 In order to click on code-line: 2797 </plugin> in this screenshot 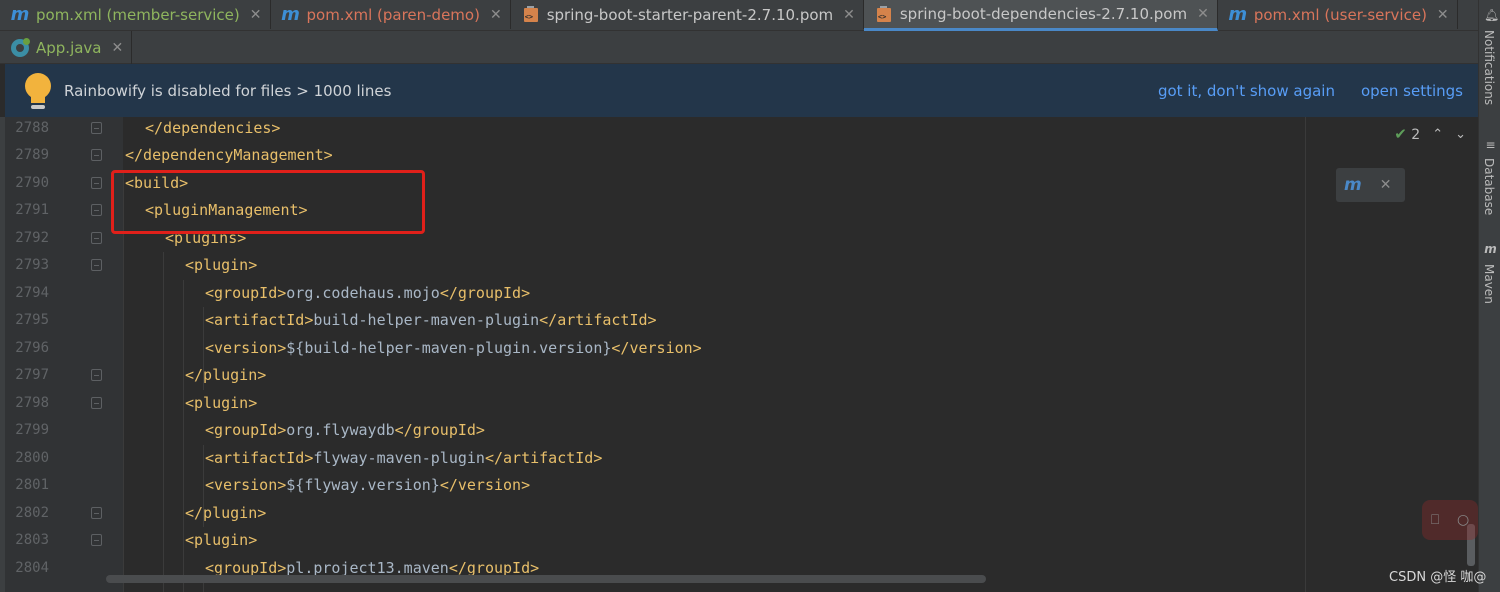, I will do `click(655, 376)`.